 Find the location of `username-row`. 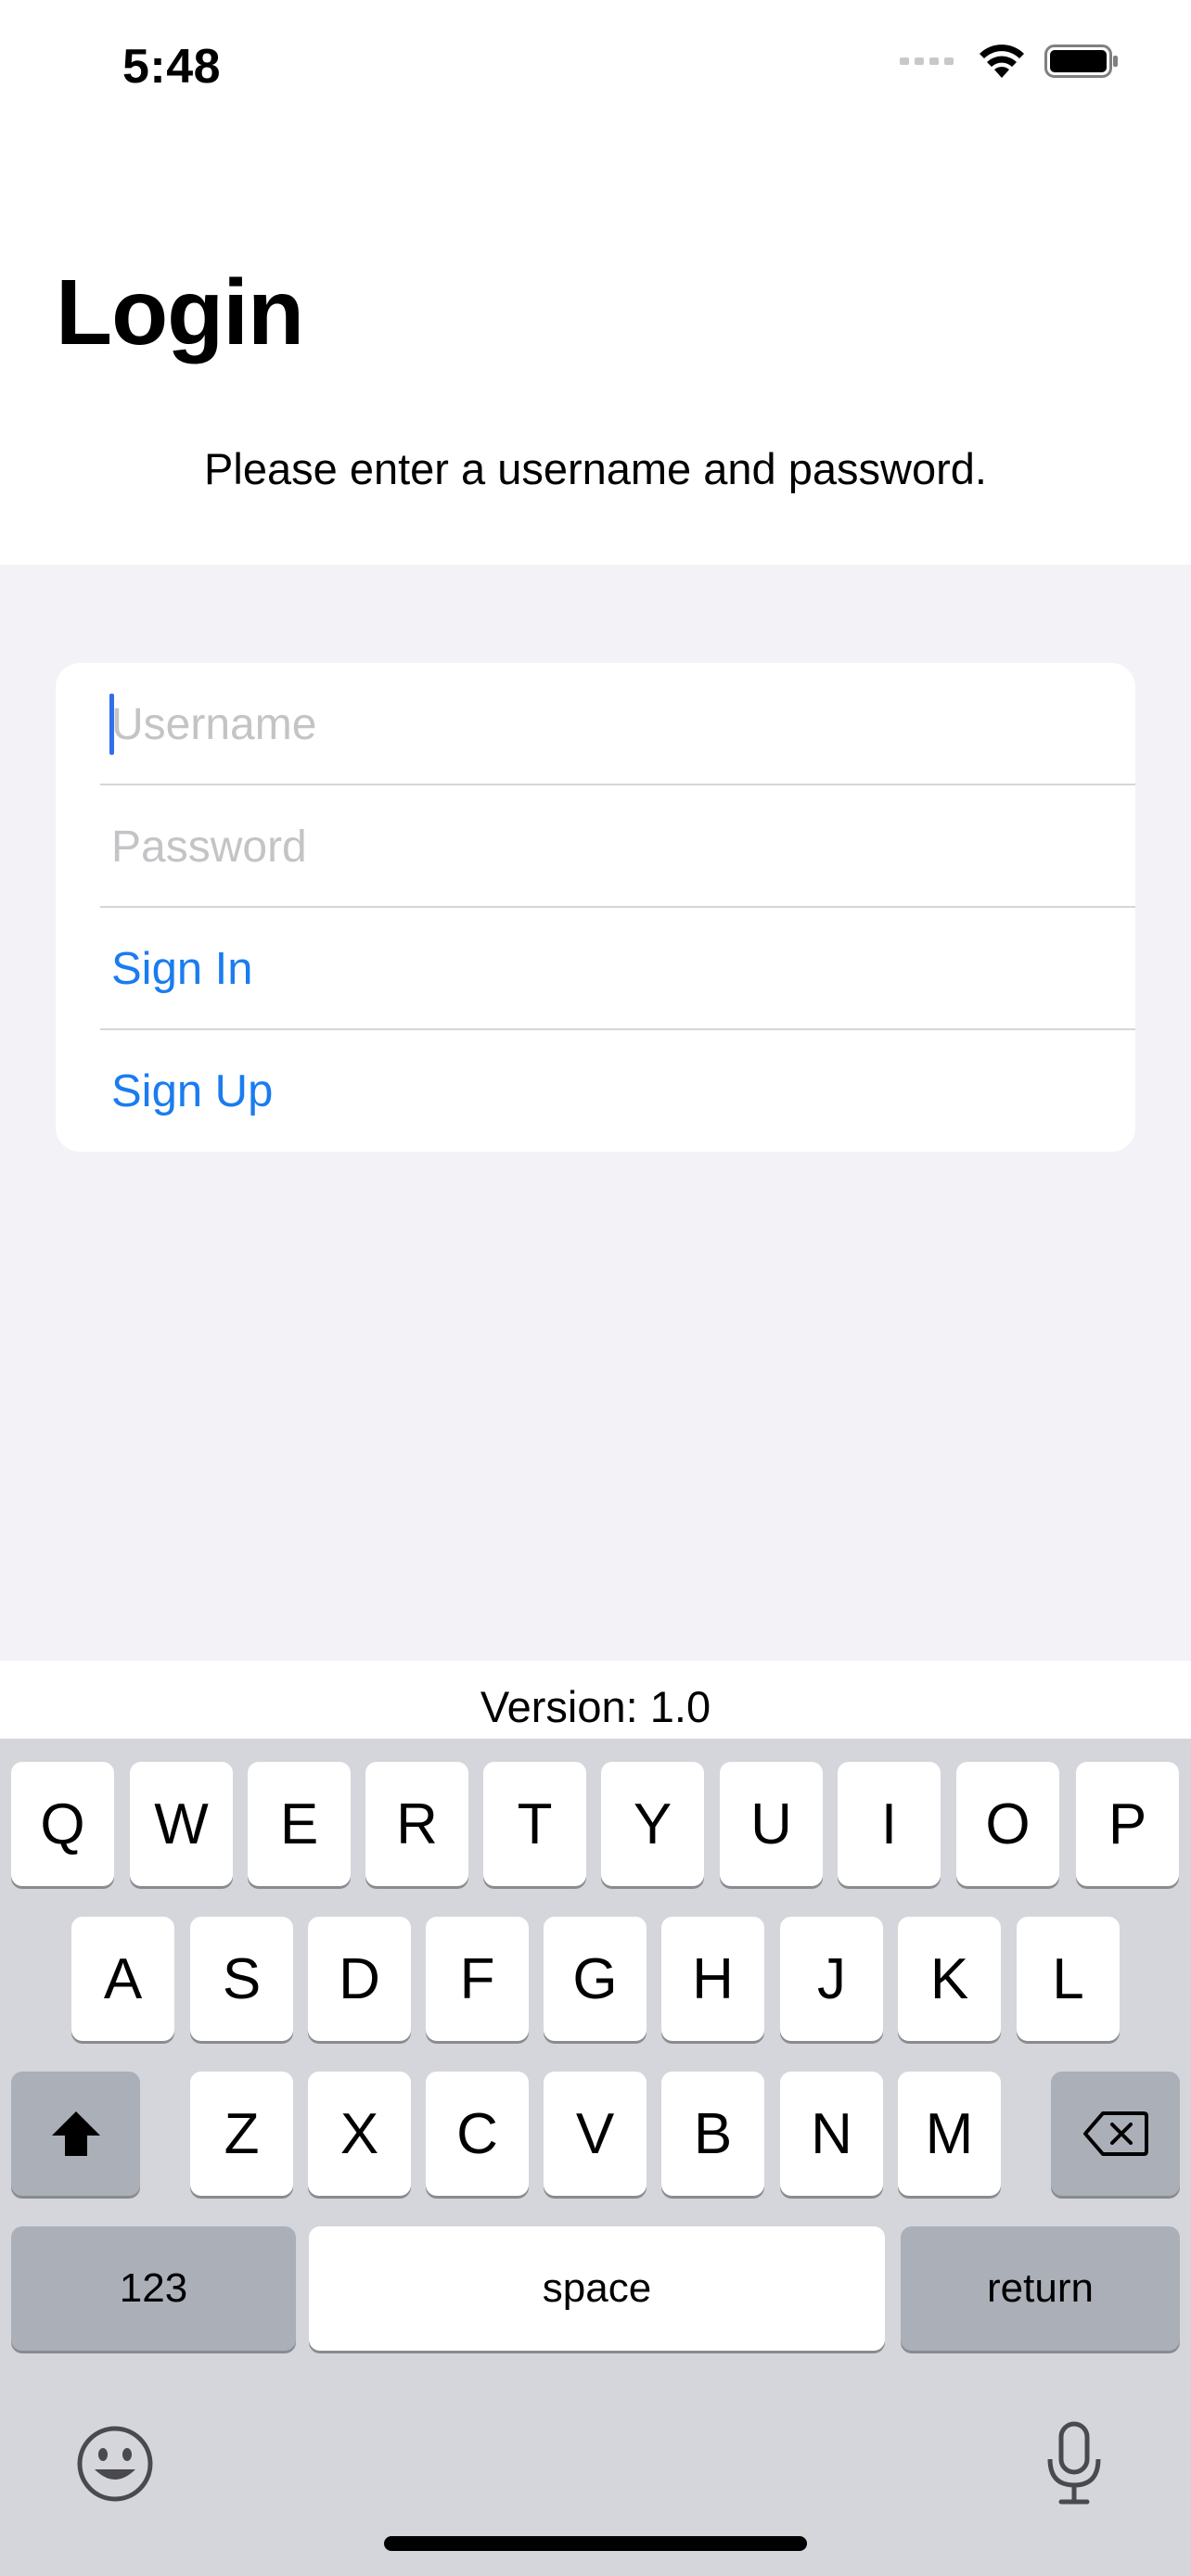

username-row is located at coordinates (595, 724).